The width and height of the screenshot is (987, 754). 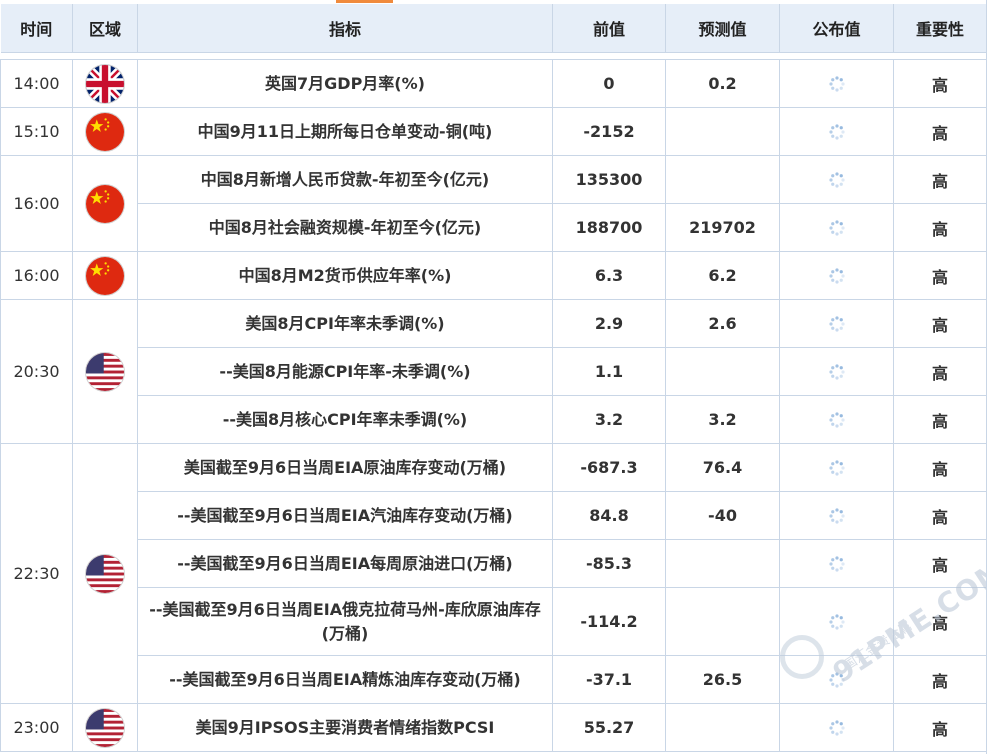 What do you see at coordinates (345, 419) in the screenshot?
I see `indicator-name: --美国8月核心CPI年率未季调(%)` at bounding box center [345, 419].